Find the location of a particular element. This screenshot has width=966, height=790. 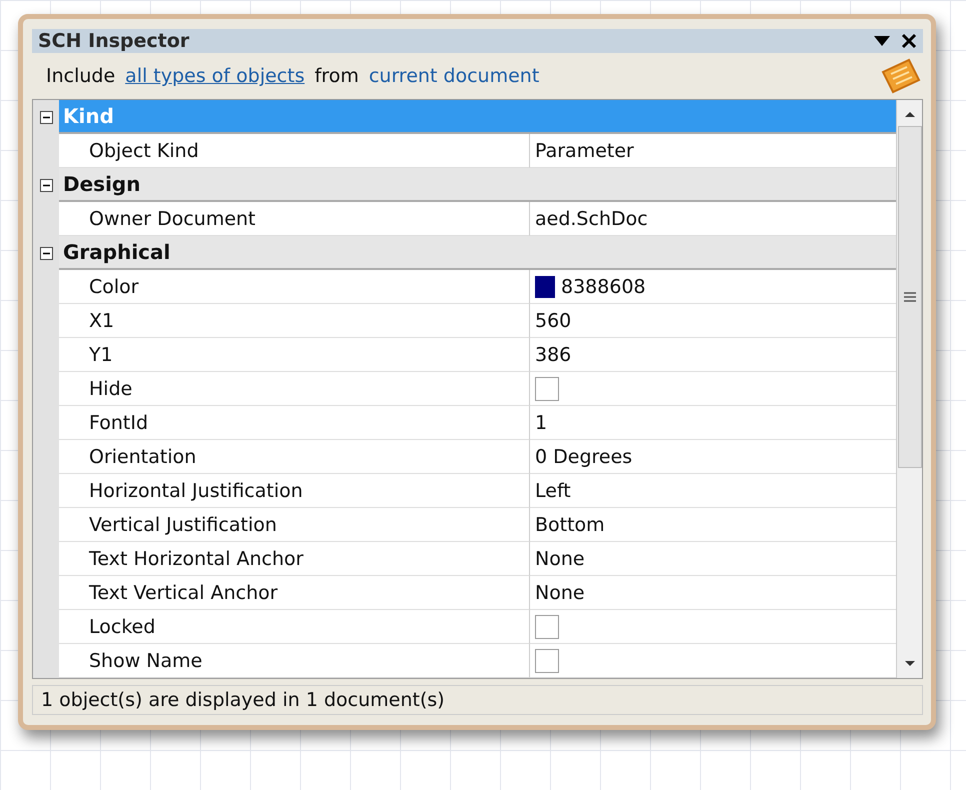

status-bar: 1 object(s) are displayed in 1 document(s) is located at coordinates (477, 700).